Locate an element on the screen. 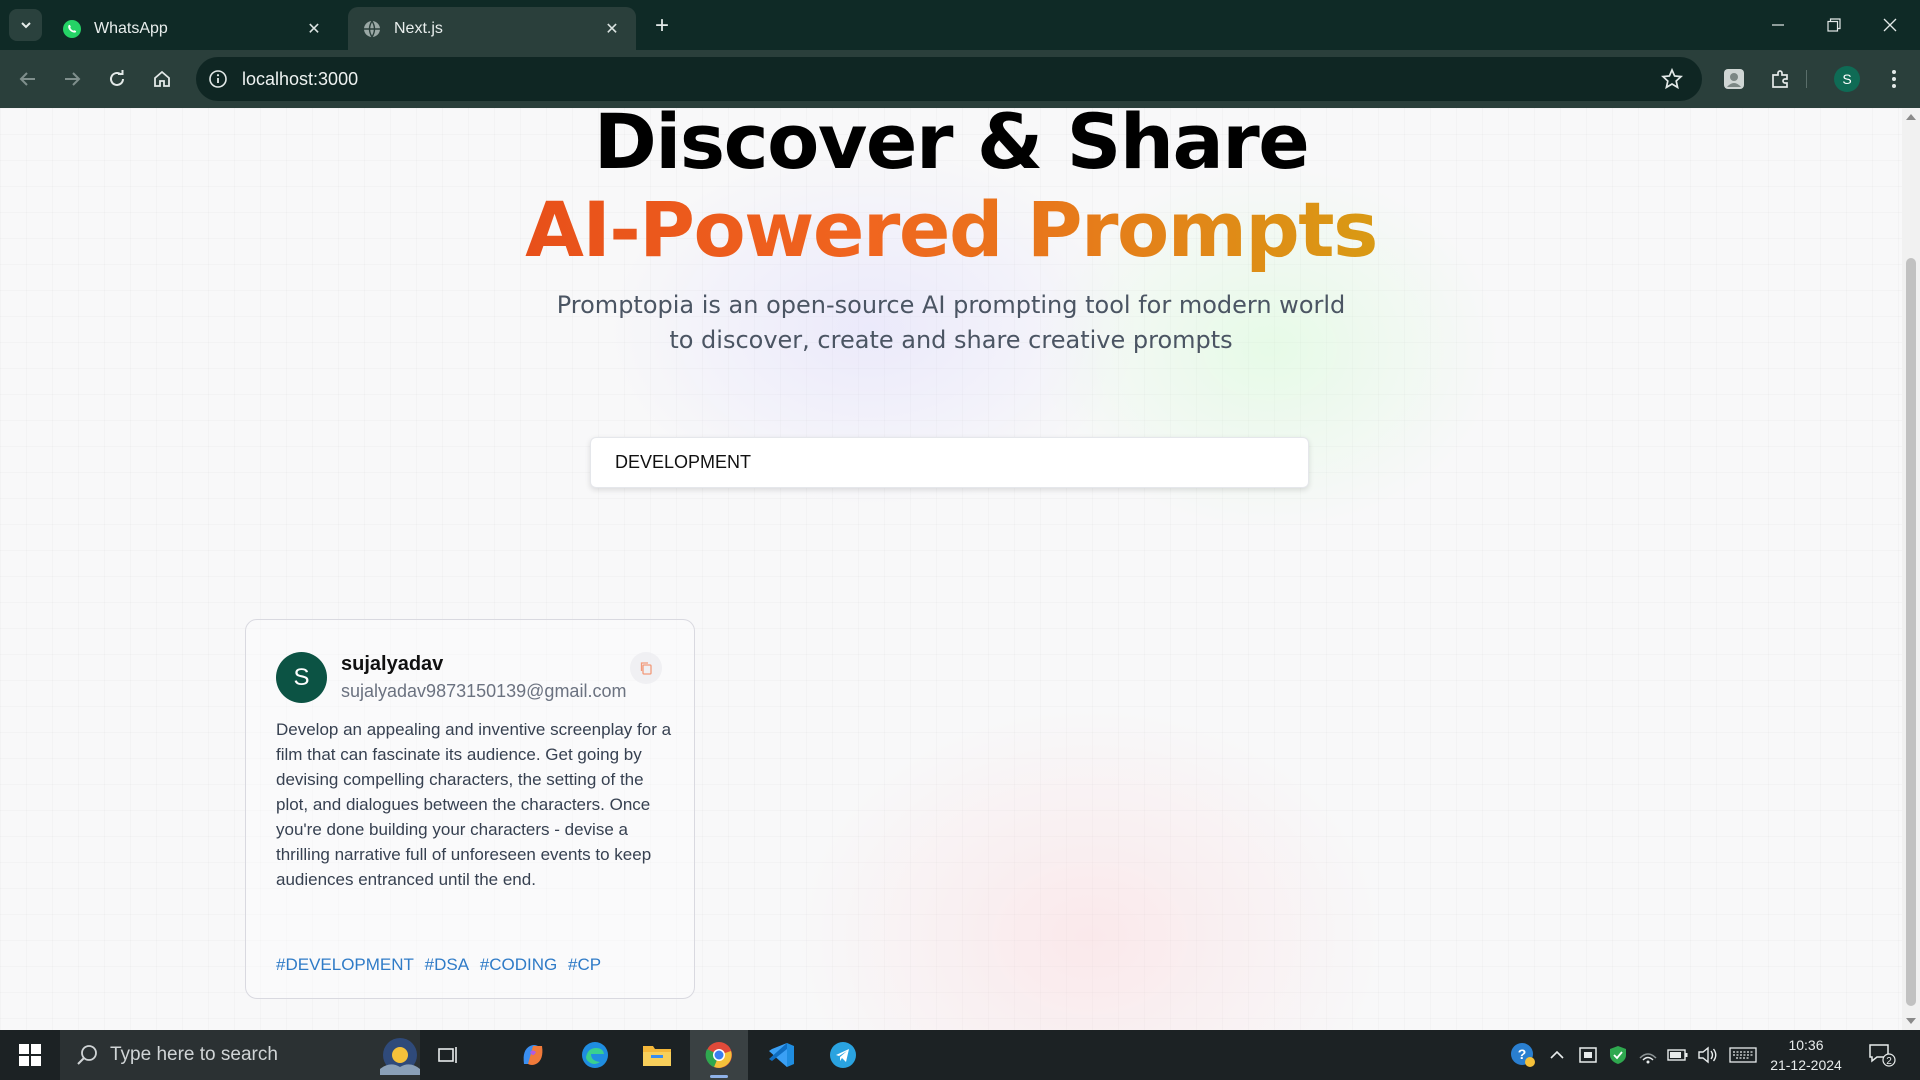 The image size is (1920, 1080). tag-link: #CP is located at coordinates (584, 964).